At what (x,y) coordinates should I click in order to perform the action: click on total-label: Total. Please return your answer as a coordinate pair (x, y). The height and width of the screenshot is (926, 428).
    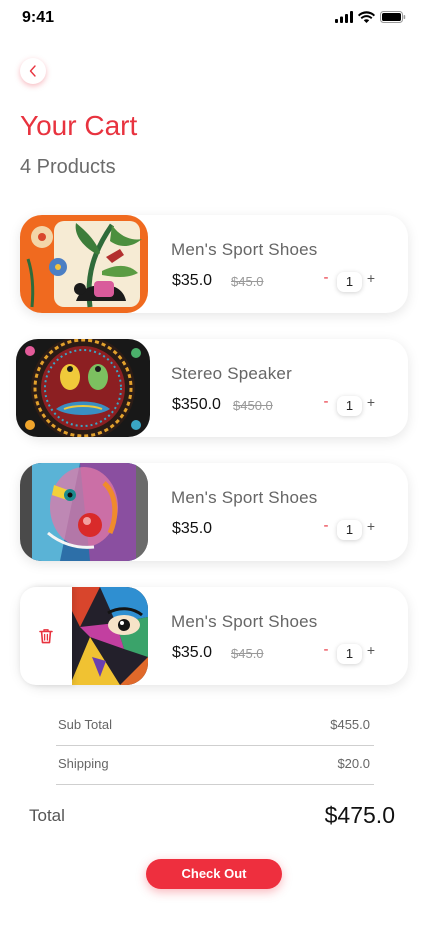
    Looking at the image, I should click on (47, 815).